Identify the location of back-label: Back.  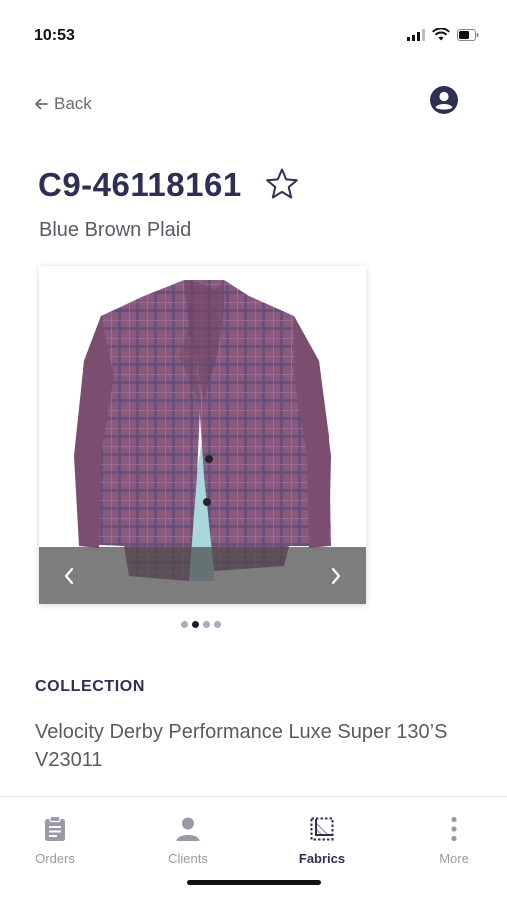
(73, 103).